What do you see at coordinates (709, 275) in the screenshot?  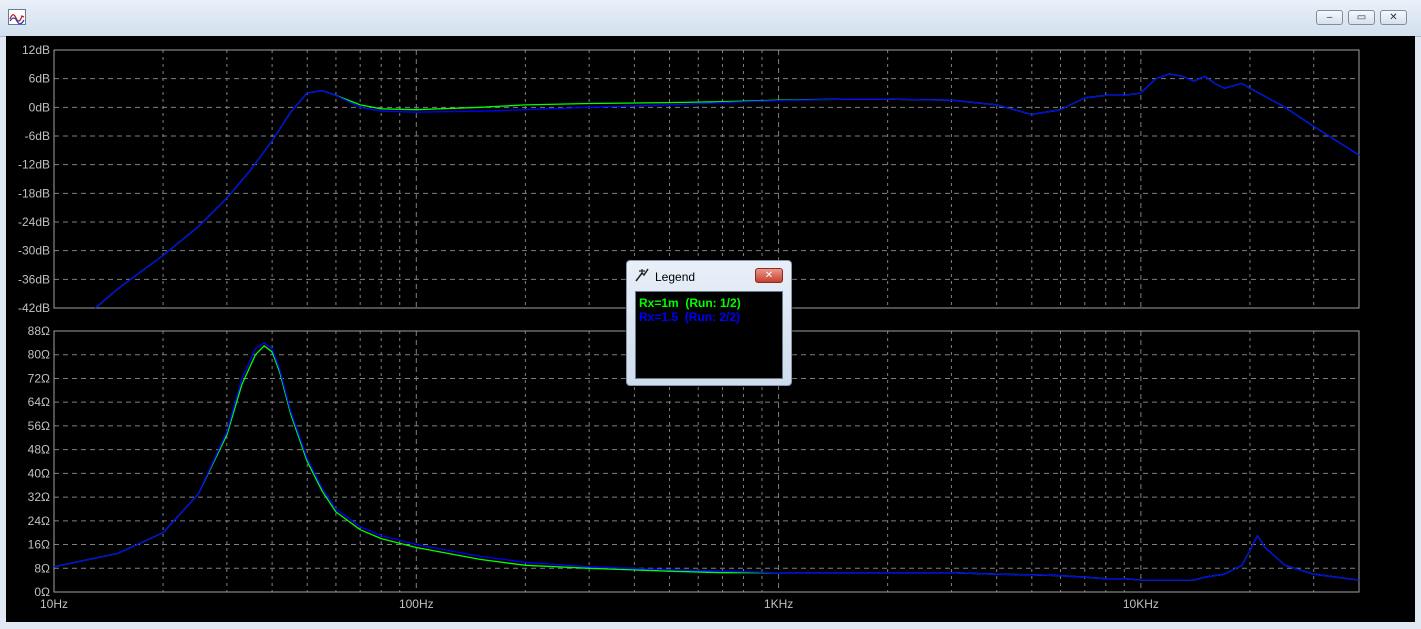 I see `legend-titlebar: Legend ✕` at bounding box center [709, 275].